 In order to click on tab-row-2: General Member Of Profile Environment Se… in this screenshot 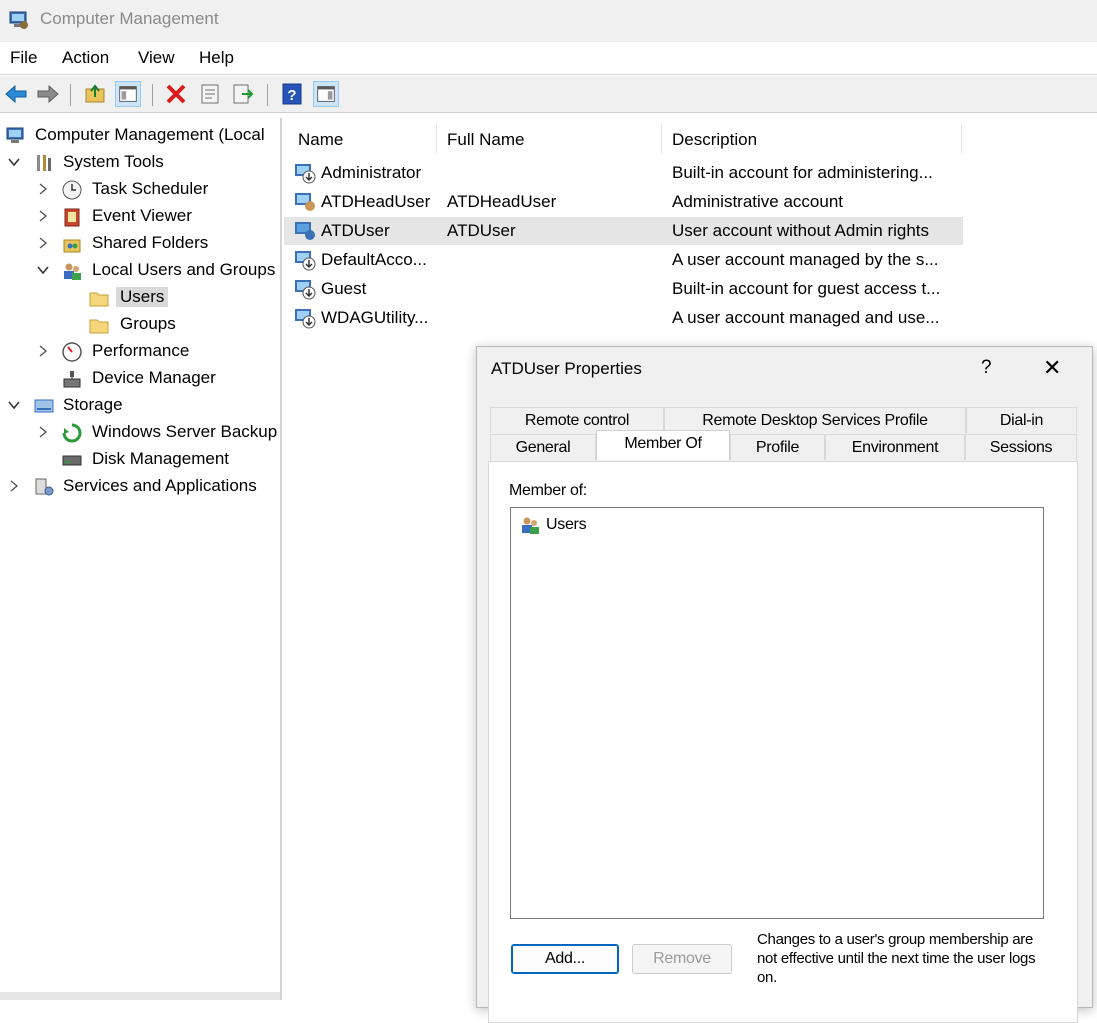, I will do `click(783, 445)`.